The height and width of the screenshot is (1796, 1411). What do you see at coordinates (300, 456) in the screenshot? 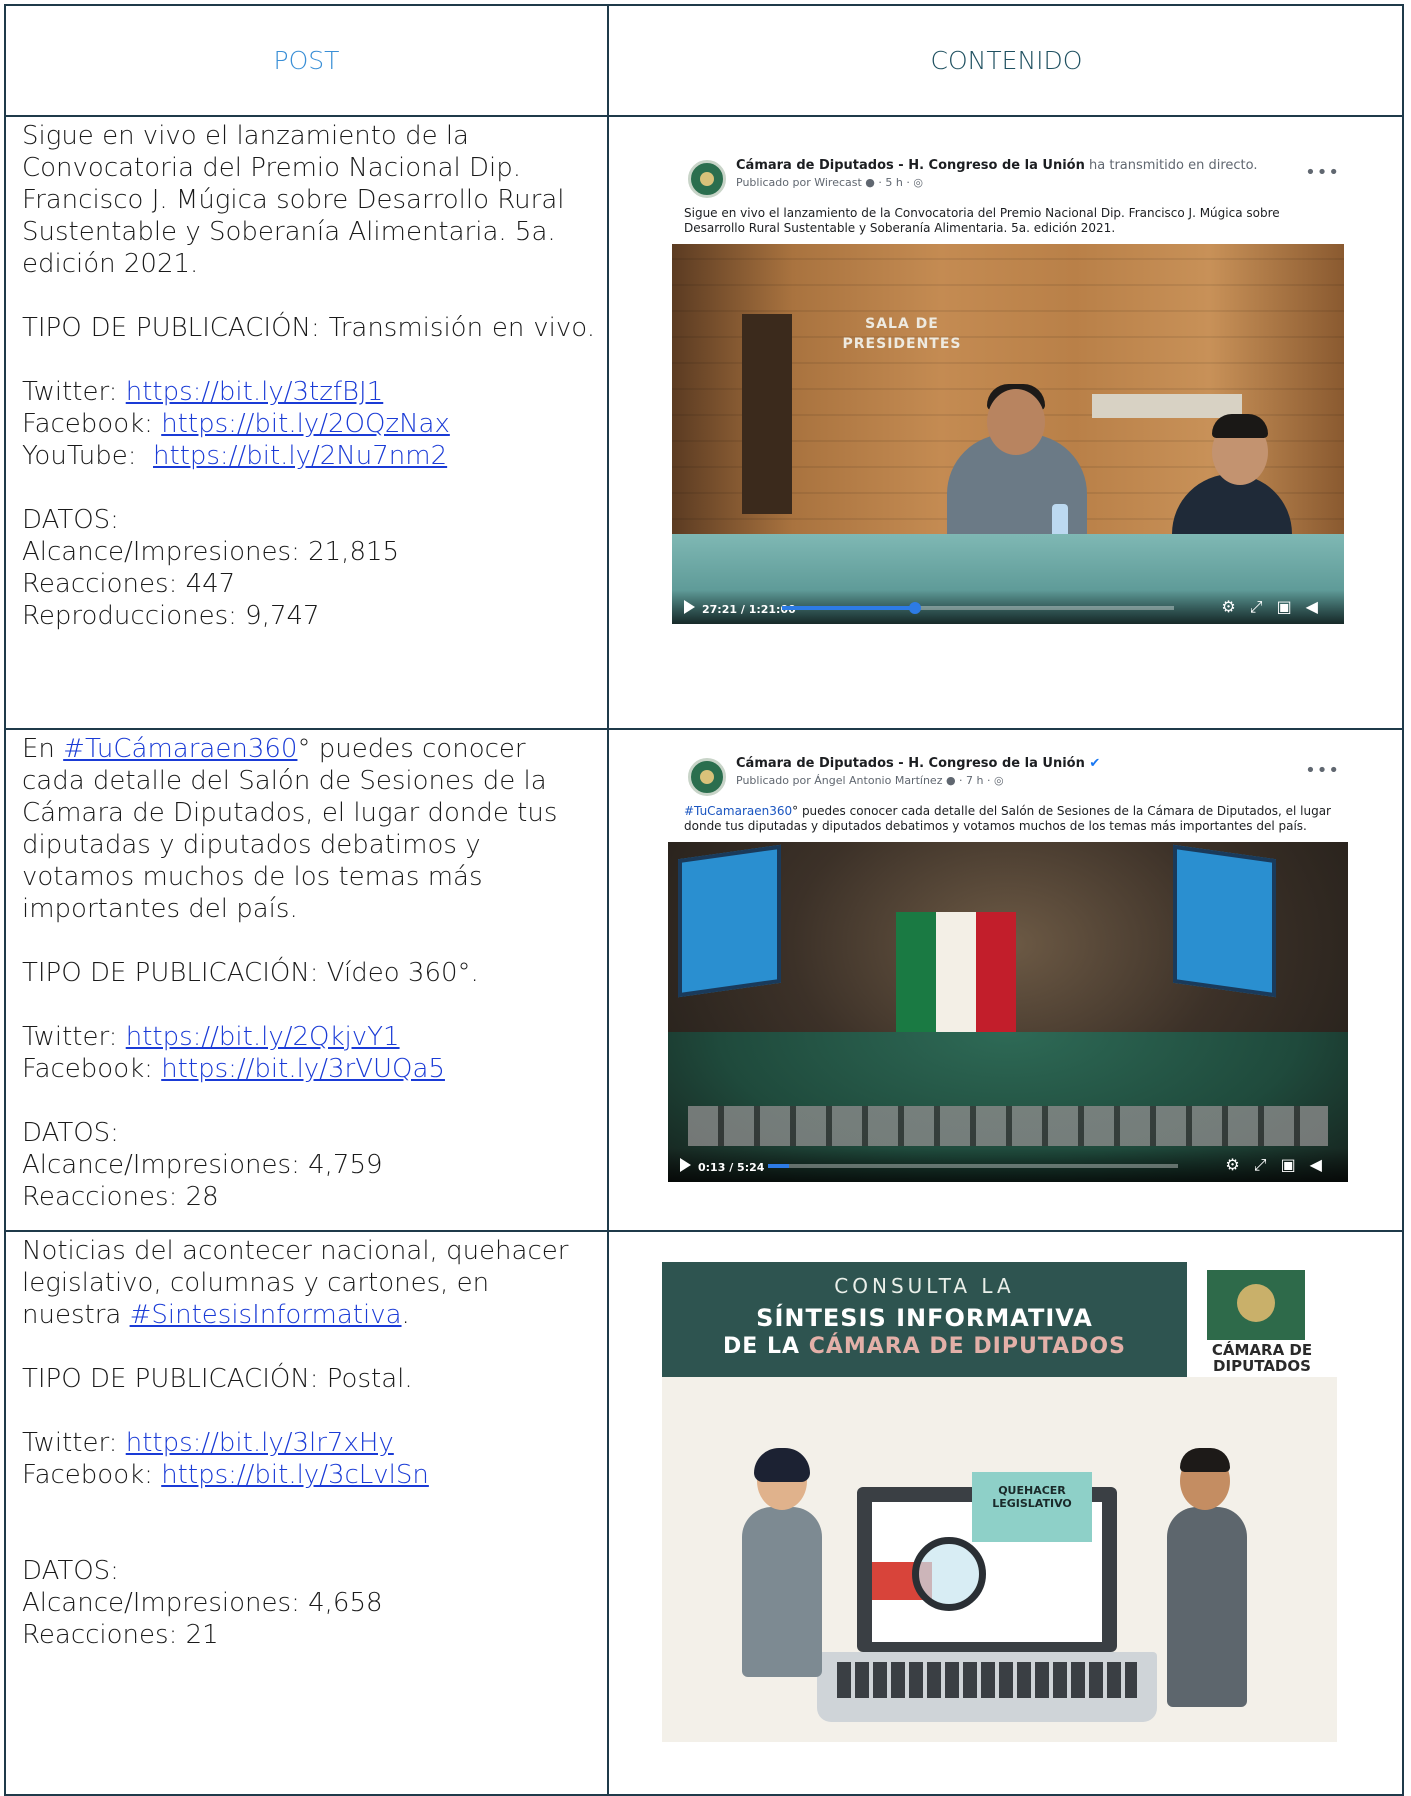
I see `youtube-link: https://bit.ly/2Nu7nm2` at bounding box center [300, 456].